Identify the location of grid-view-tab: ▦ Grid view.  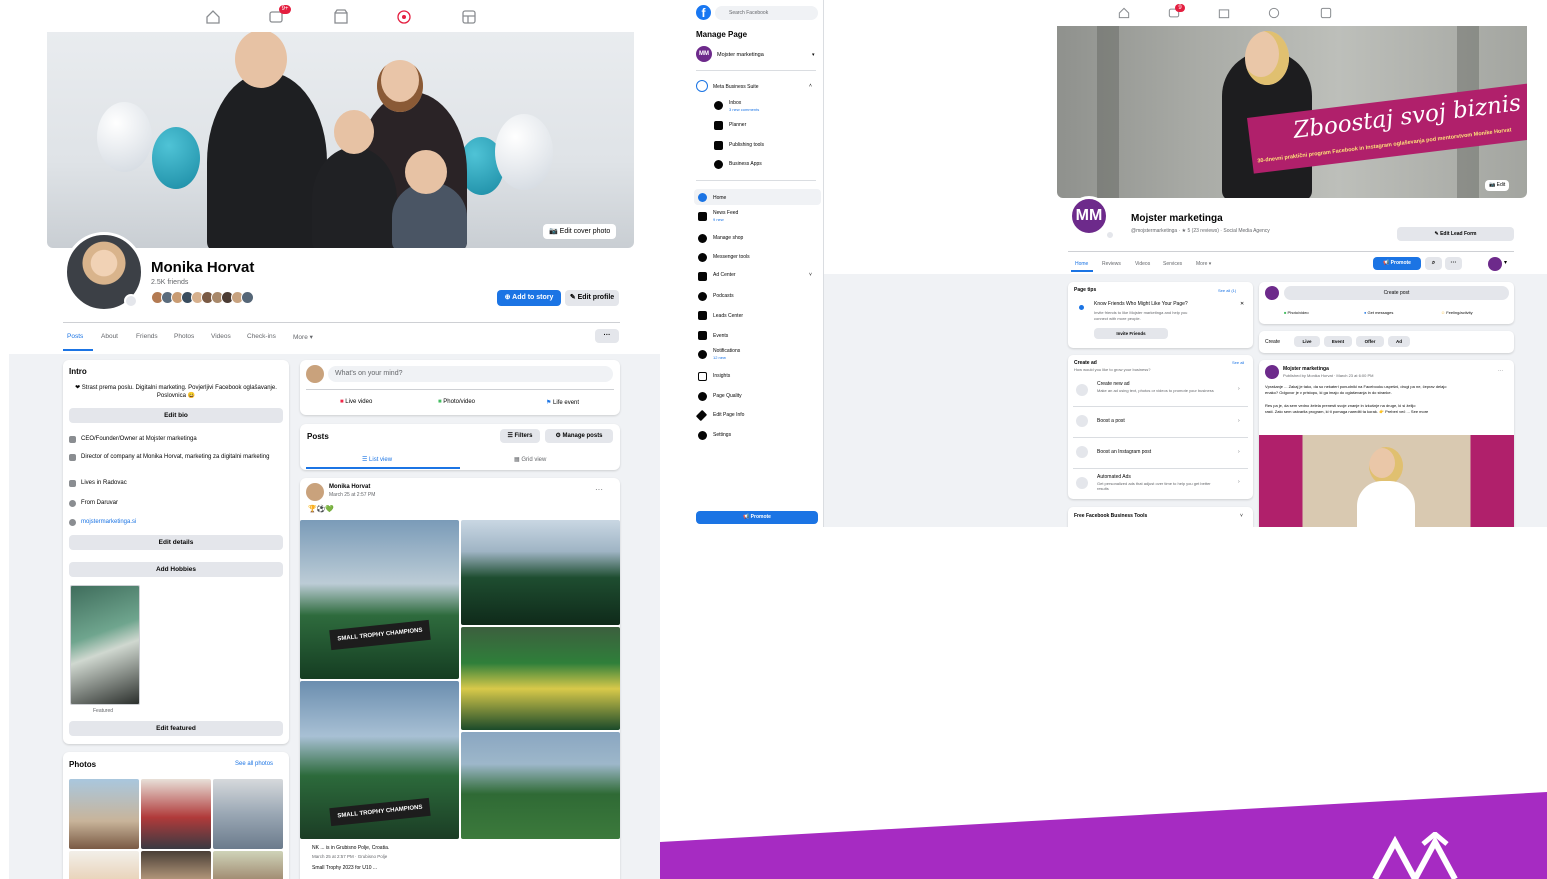
(530, 459).